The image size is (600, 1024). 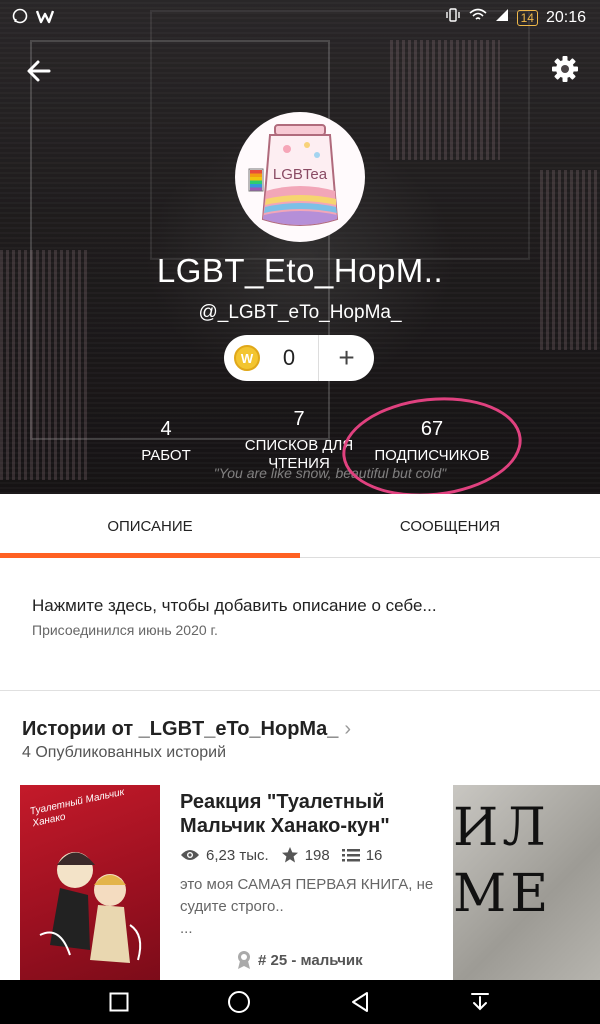 What do you see at coordinates (565, 17) in the screenshot?
I see `status-time: 20:16` at bounding box center [565, 17].